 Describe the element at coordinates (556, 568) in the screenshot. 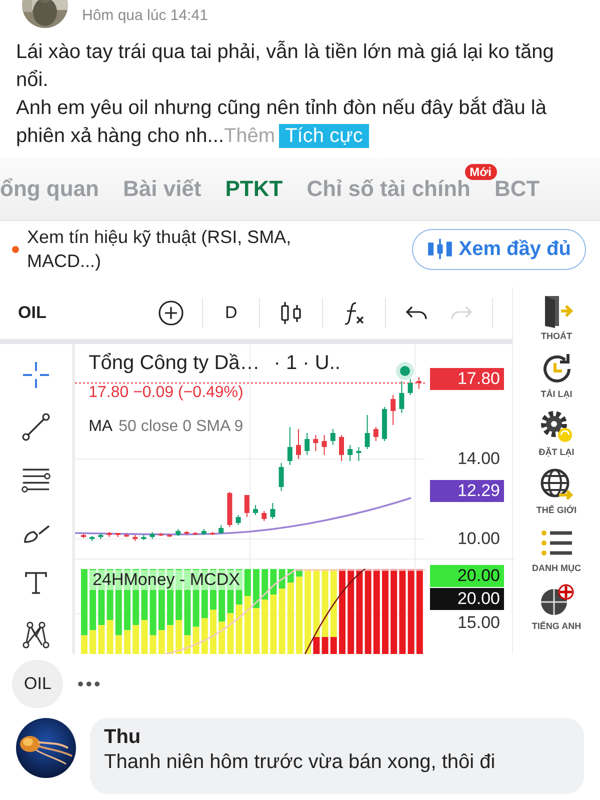

I see `tool-label: DANH MỤC` at that location.